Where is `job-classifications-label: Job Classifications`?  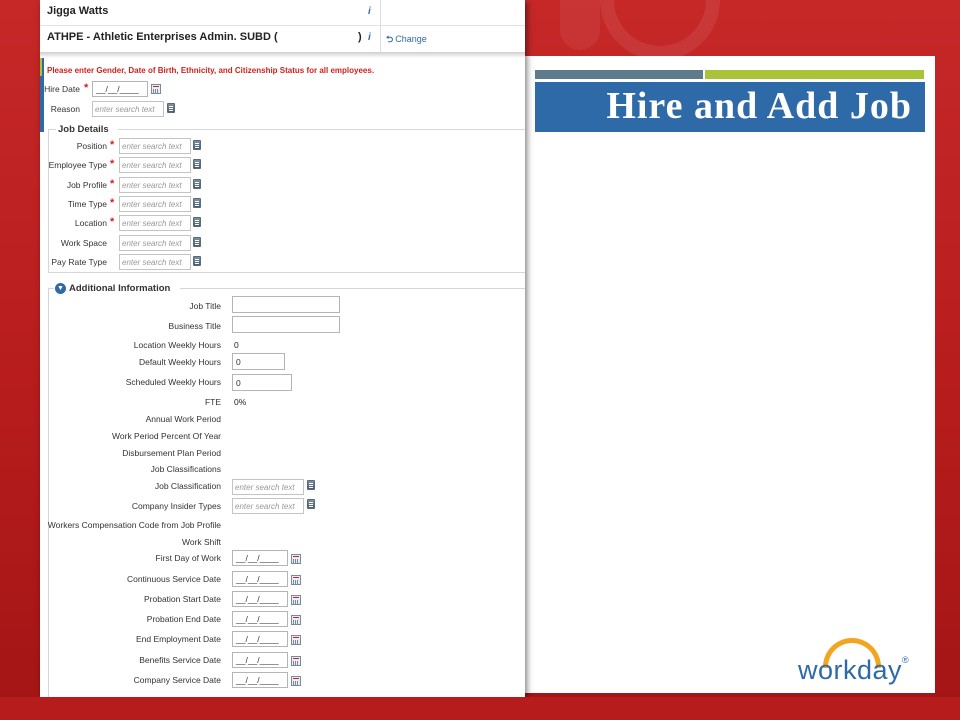 job-classifications-label: Job Classifications is located at coordinates (185, 469).